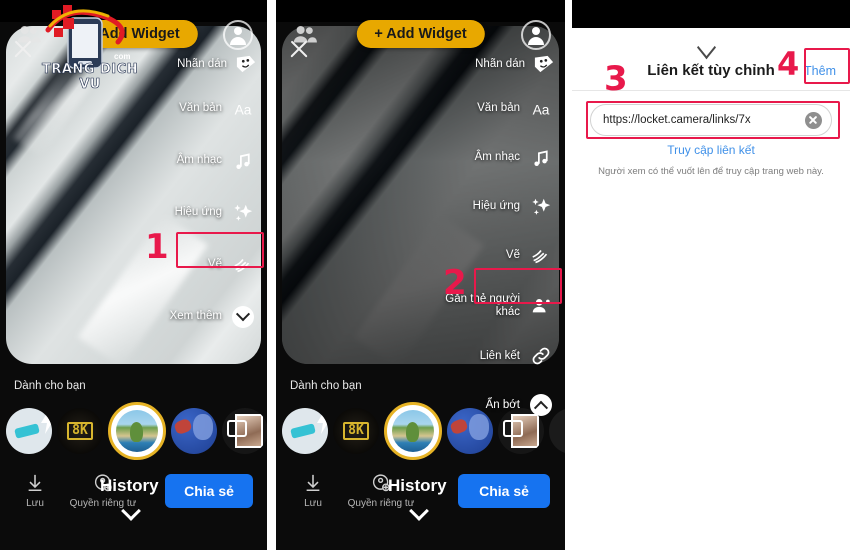 This screenshot has width=850, height=550. What do you see at coordinates (616, 79) in the screenshot?
I see `annotation-number-3: 3` at bounding box center [616, 79].